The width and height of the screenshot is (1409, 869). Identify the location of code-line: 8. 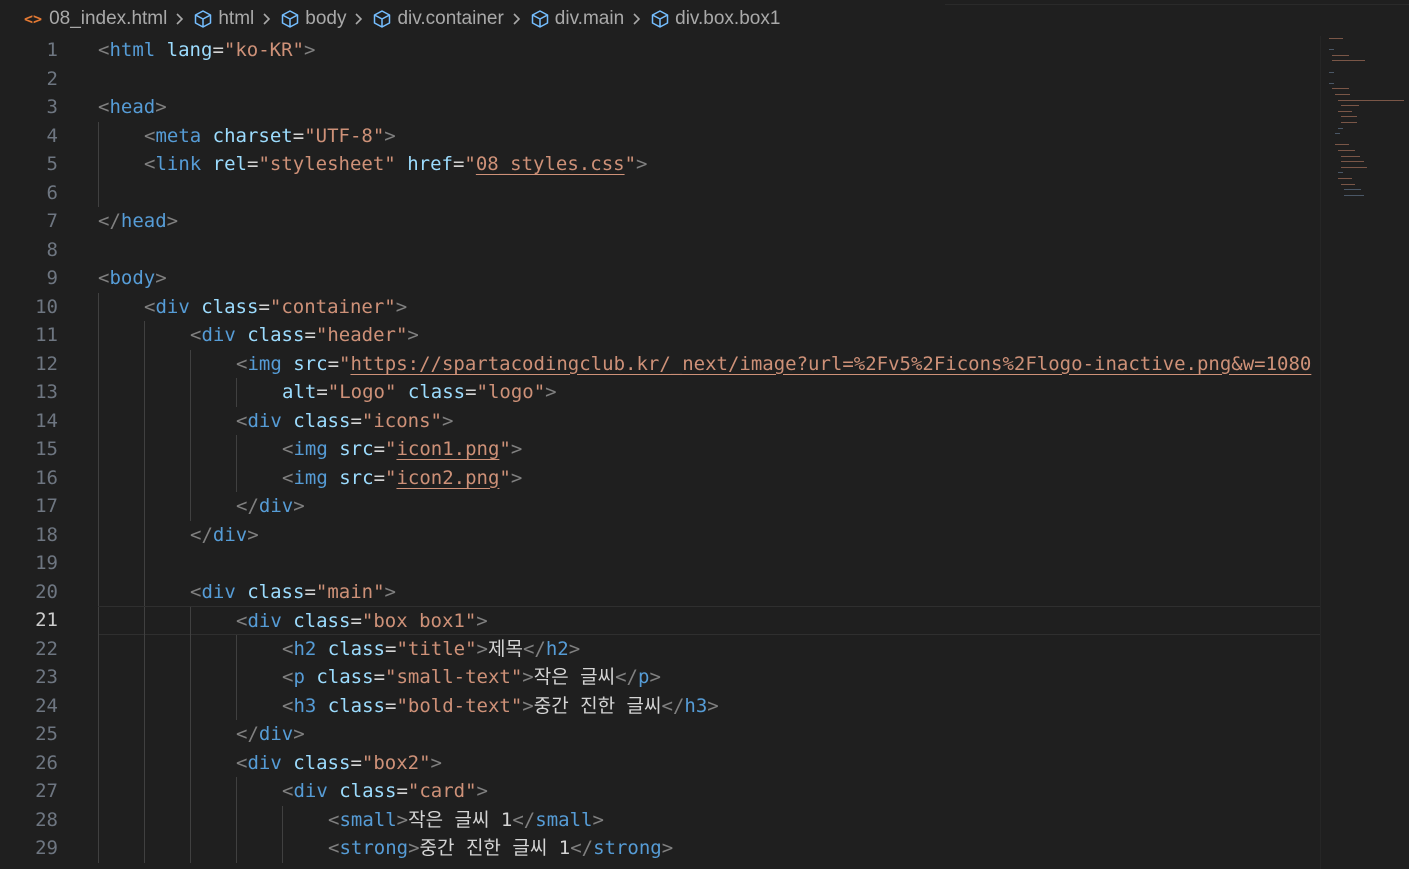
(660, 250).